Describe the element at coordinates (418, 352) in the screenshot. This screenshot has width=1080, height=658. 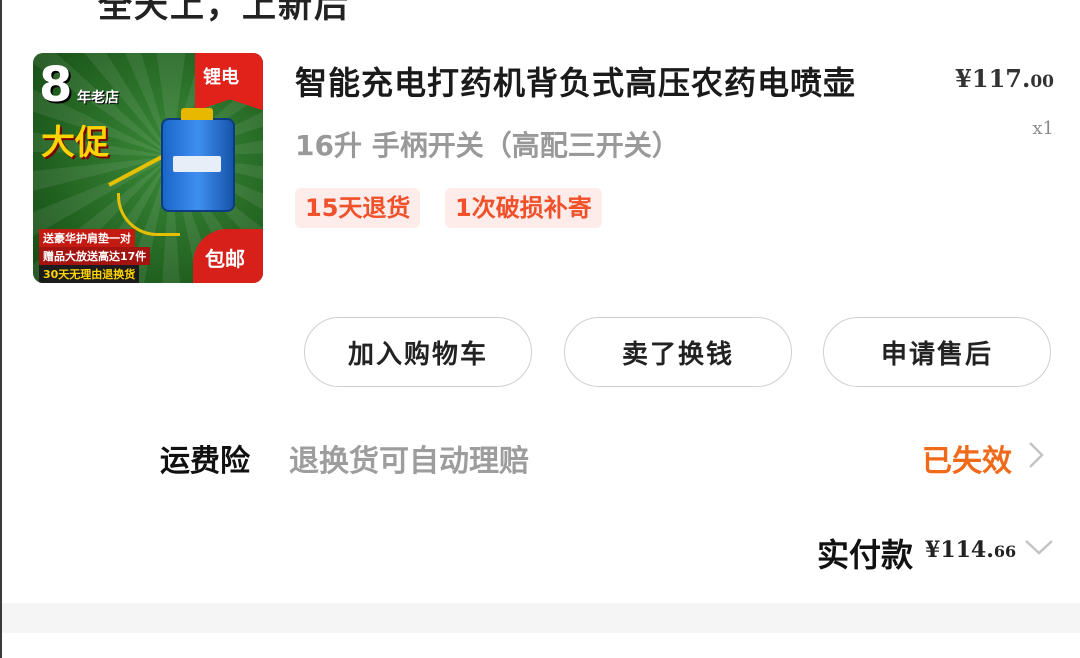
I see `add-to-cart-button: 加入购物车` at that location.